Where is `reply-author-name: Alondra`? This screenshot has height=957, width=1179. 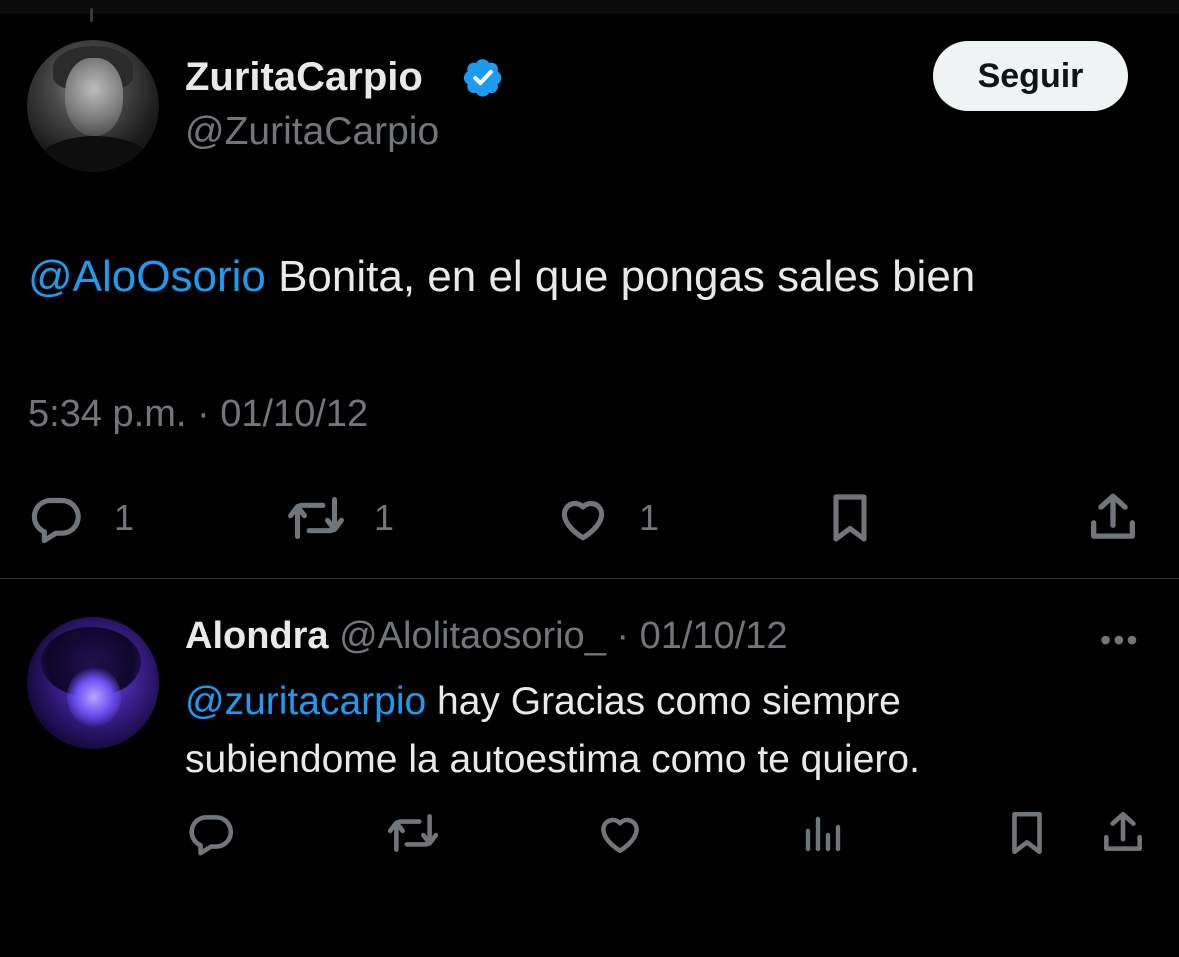
reply-author-name: Alondra is located at coordinates (257, 636).